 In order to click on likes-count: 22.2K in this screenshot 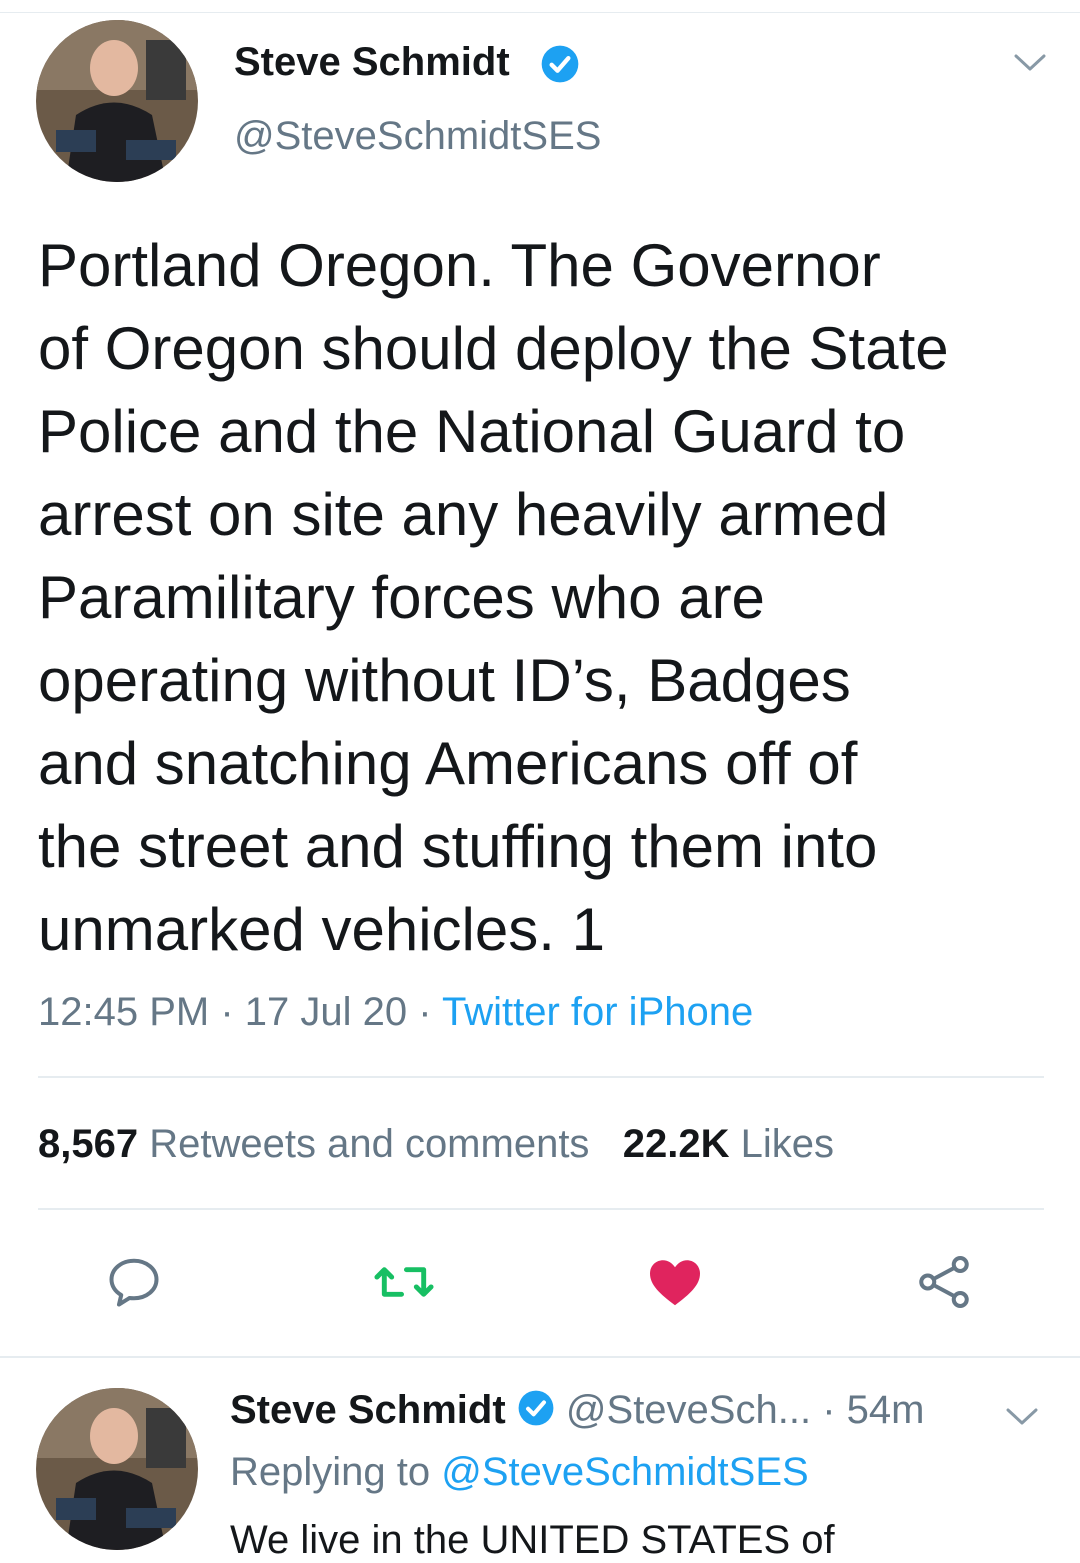, I will do `click(676, 1144)`.